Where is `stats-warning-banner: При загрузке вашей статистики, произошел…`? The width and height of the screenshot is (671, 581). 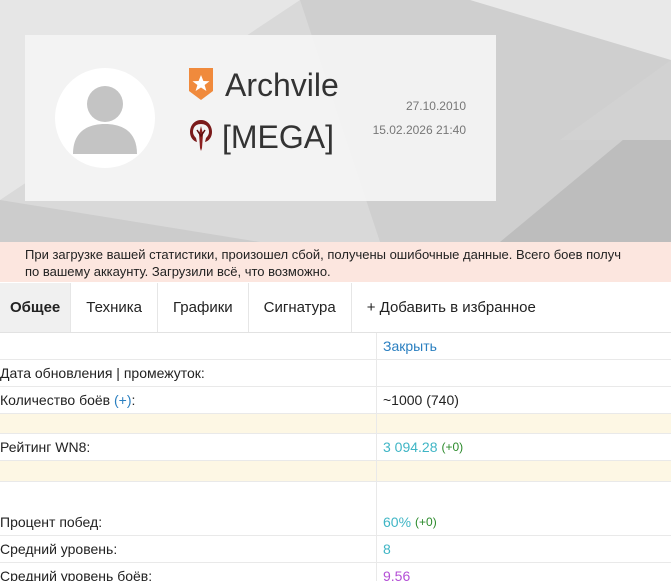
stats-warning-banner: При загрузке вашей статистики, произошел… is located at coordinates (335, 262).